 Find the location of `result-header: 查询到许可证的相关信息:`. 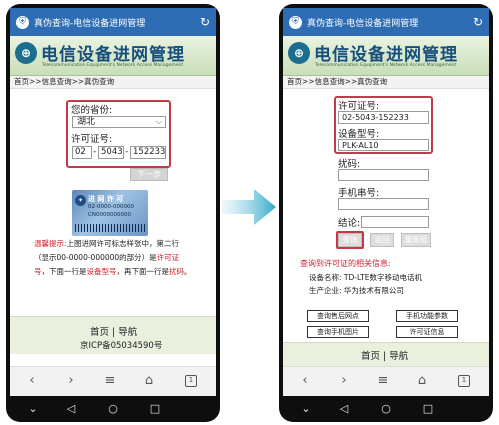

result-header: 查询到许可证的相关信息: is located at coordinates (345, 263).